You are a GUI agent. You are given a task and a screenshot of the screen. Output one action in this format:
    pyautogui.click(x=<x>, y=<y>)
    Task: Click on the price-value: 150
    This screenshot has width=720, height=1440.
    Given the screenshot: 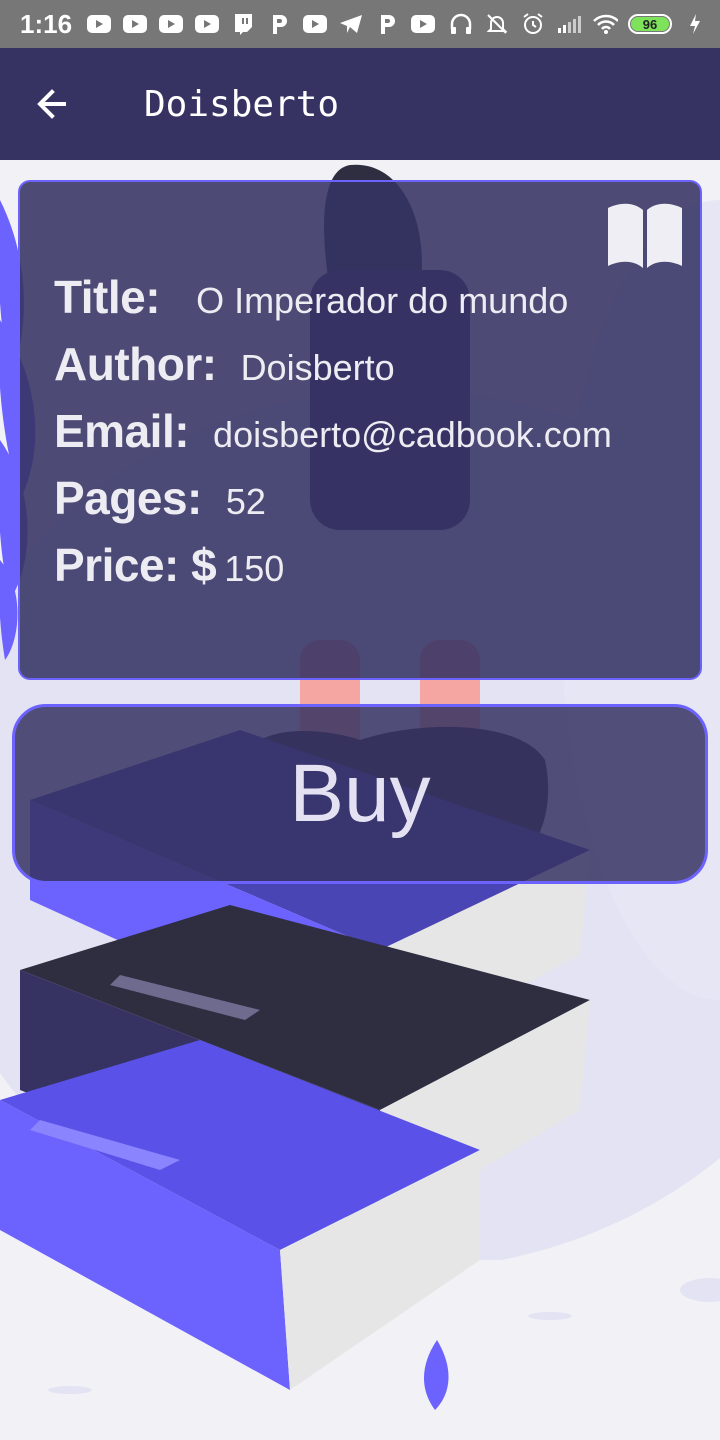 What is the action you would take?
    pyautogui.click(x=254, y=568)
    